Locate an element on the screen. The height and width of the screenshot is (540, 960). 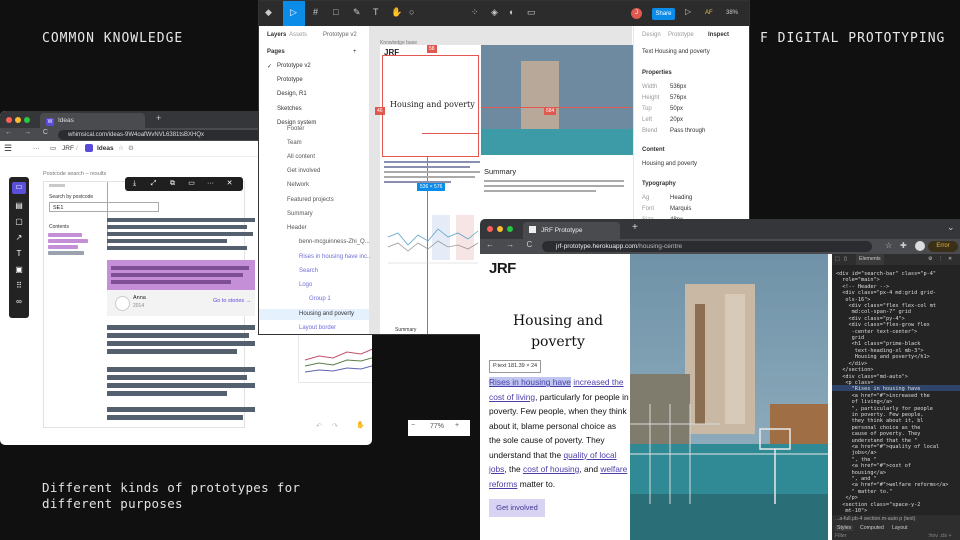
layer-item: Get involved is located at coordinates (303, 171).